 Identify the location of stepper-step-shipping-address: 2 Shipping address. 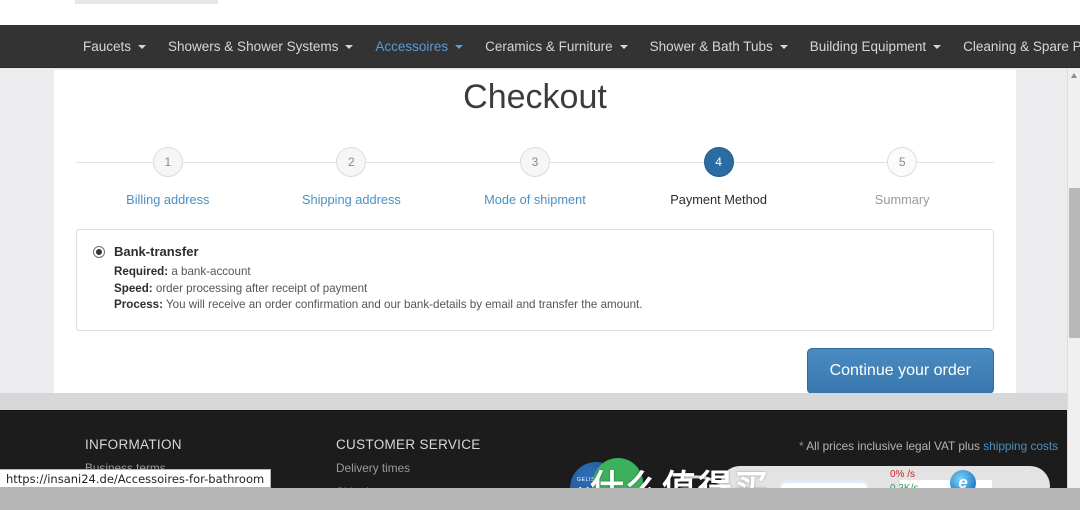
(352, 177).